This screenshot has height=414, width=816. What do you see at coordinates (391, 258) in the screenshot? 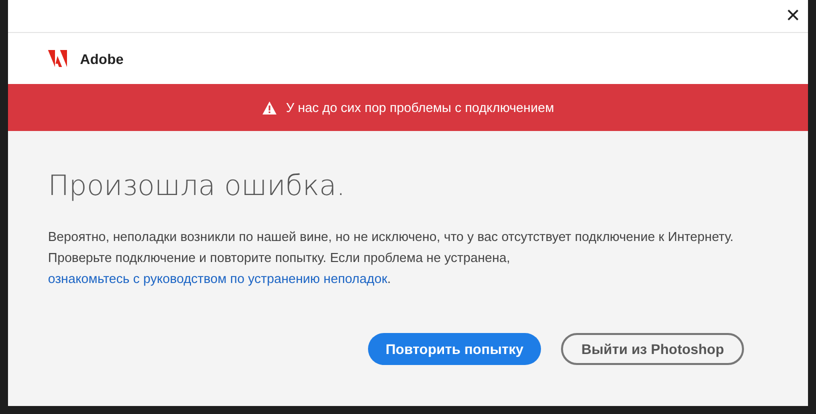
I see `error-message: Вероятно, неполадки возникли по нашей вине, но не исключено, что у вас отсутствует подключение к Интернету. Проверьте подключение и повторите попытку. Если проблема не устранена, ознакомьтесь с руководством по устранению неполадок.` at bounding box center [391, 258].